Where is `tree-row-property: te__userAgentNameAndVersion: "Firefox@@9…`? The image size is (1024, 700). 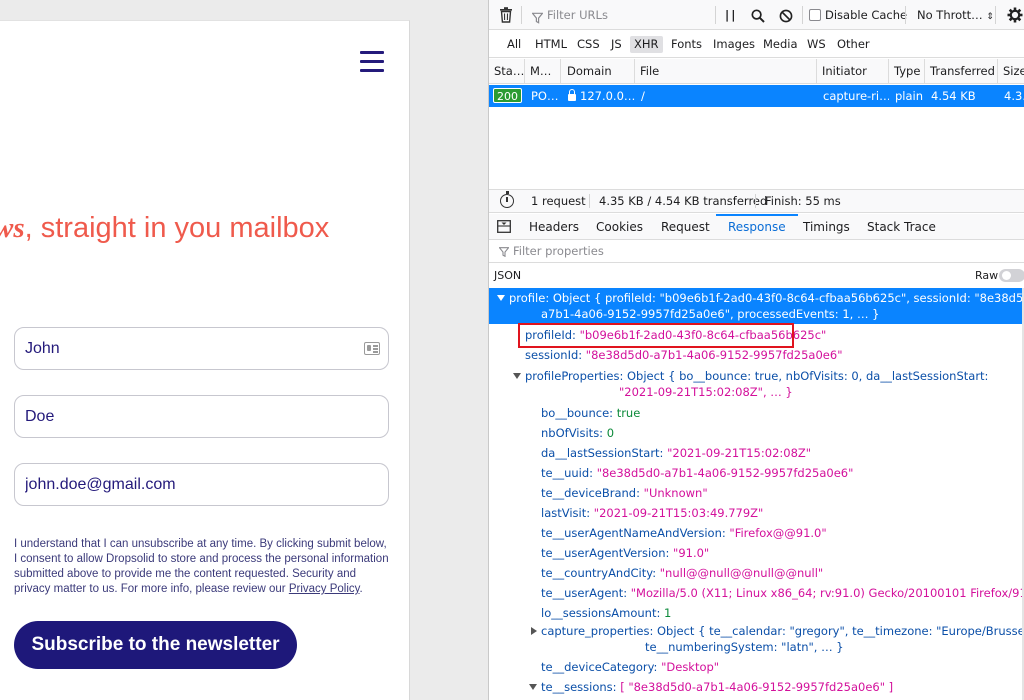
tree-row-property: te__userAgentNameAndVersion: "Firefox@@9… is located at coordinates (684, 533).